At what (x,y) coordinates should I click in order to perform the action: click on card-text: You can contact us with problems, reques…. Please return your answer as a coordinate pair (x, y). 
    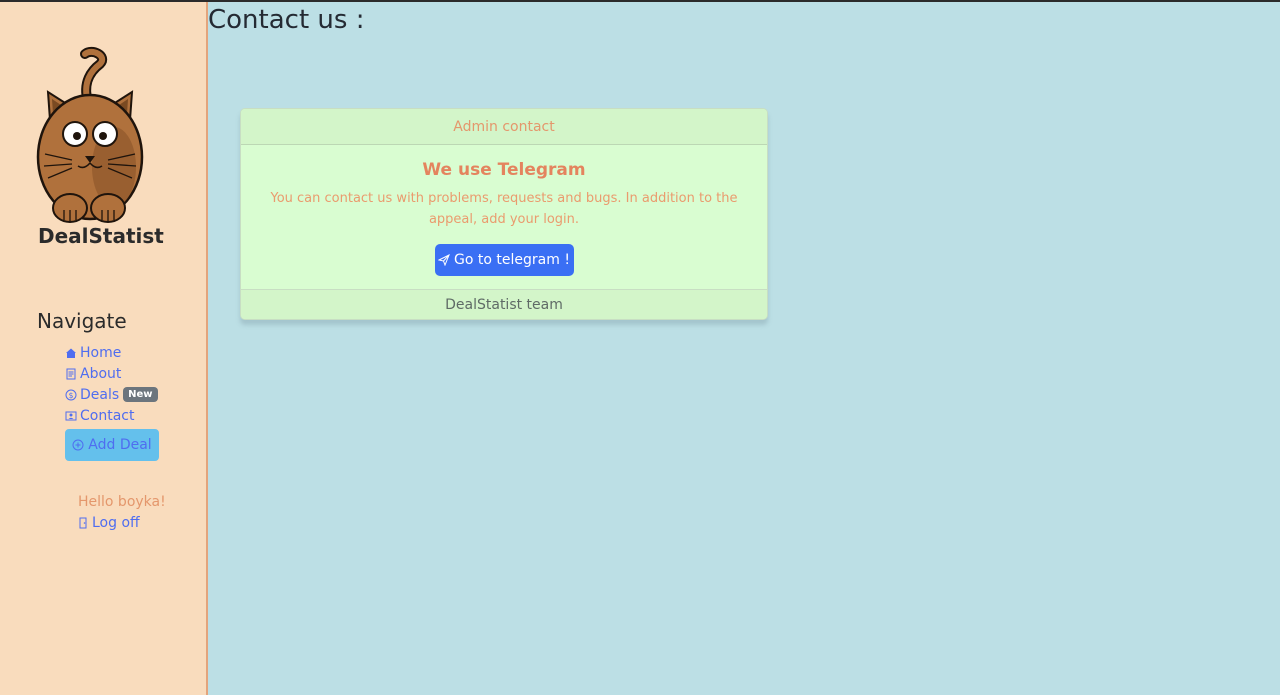
    Looking at the image, I should click on (504, 209).